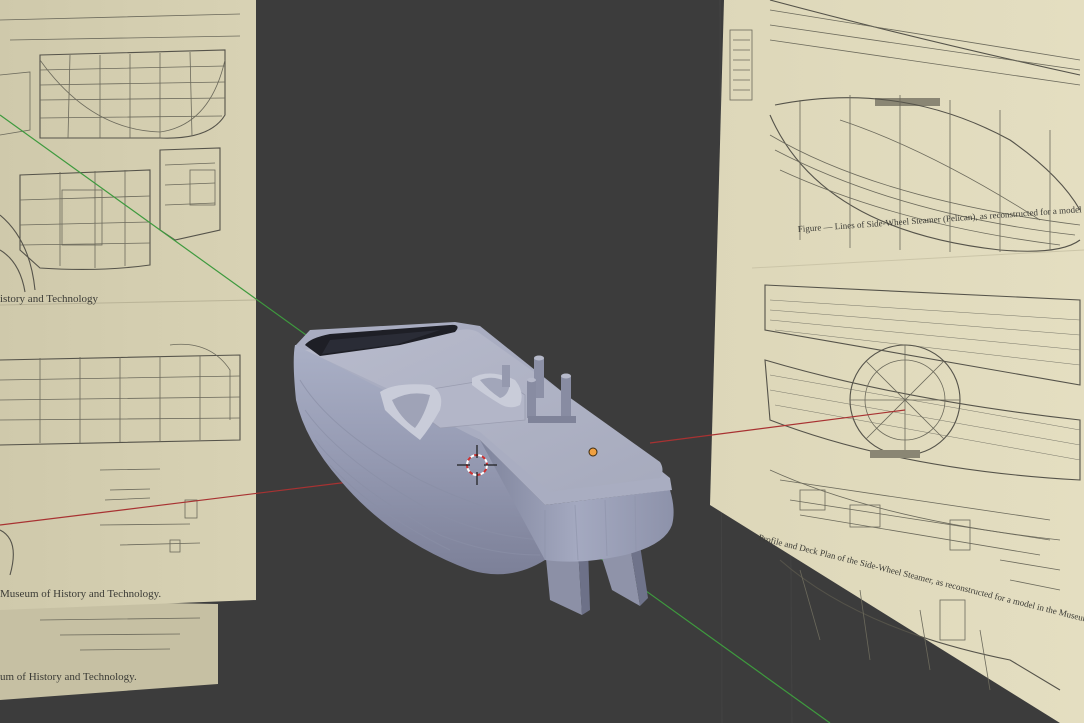 This screenshot has height=723, width=1084. What do you see at coordinates (68, 677) in the screenshot?
I see `blueprint-left-caption-3: um of History and Technology.` at bounding box center [68, 677].